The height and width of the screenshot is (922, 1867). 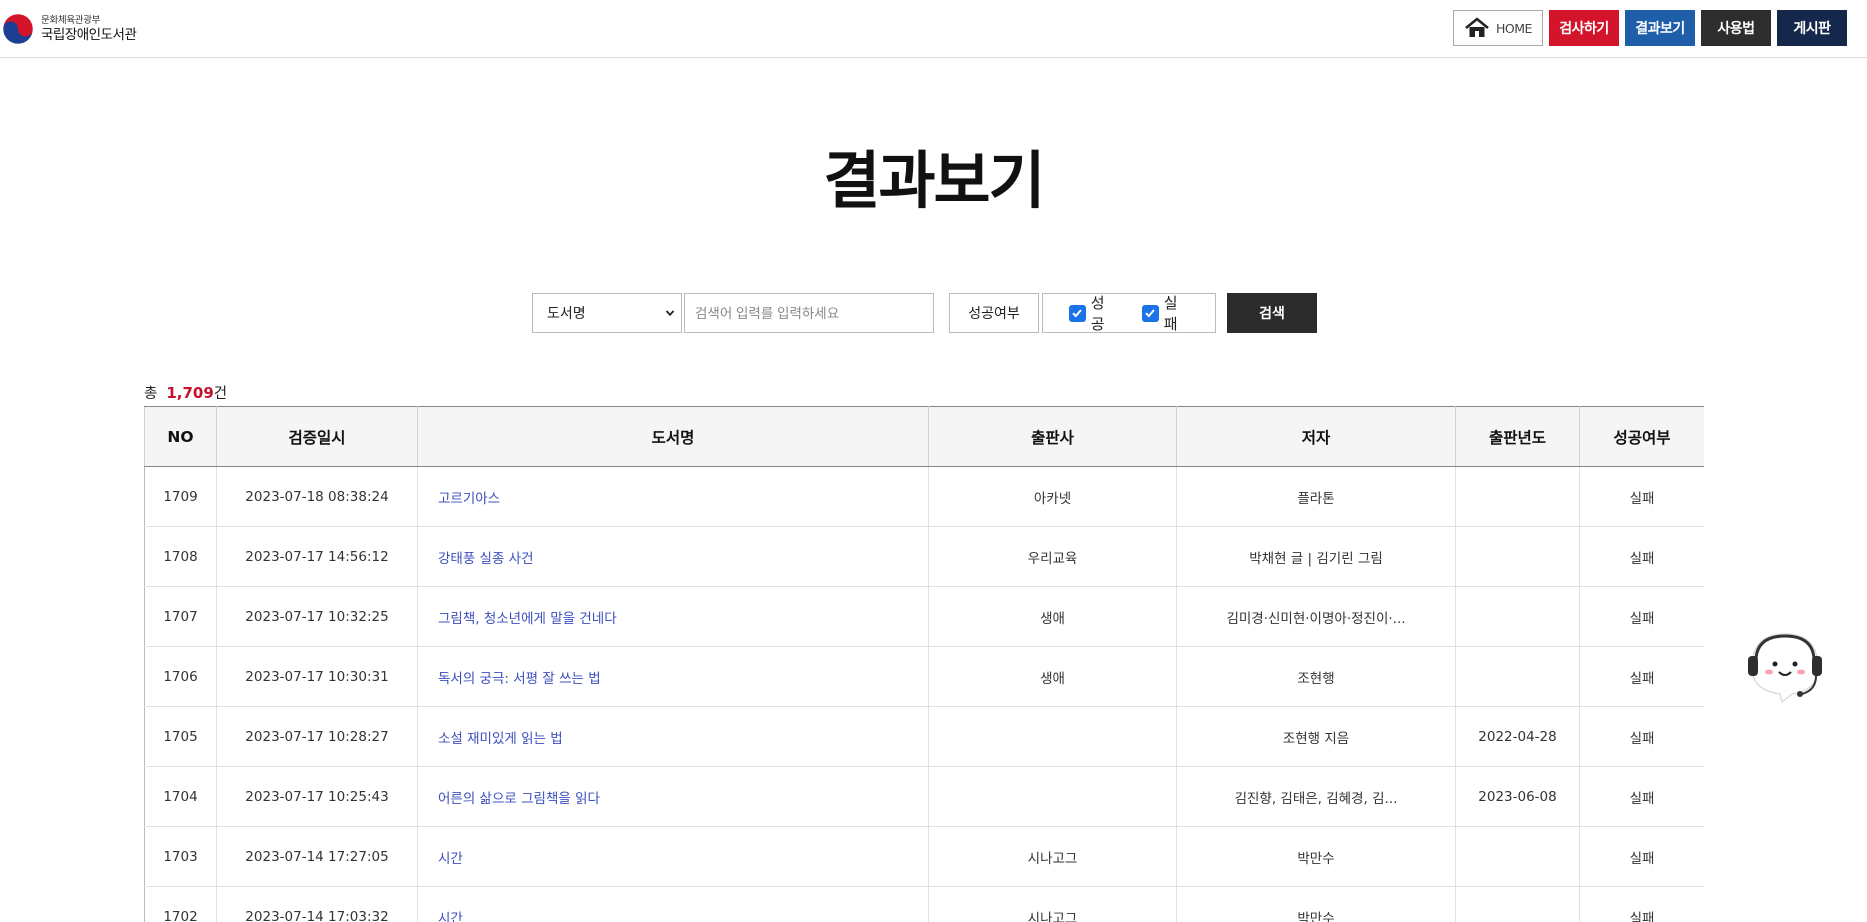 I want to click on home-button: HOME, so click(x=1498, y=28).